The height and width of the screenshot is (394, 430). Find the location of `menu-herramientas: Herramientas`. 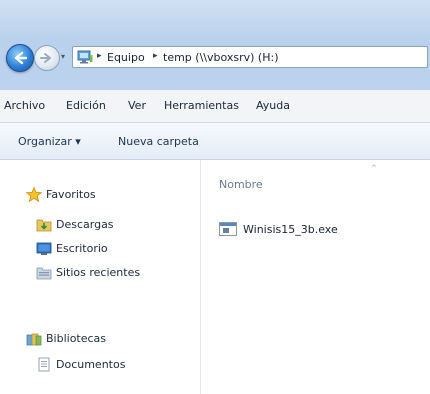

menu-herramientas: Herramientas is located at coordinates (201, 105).